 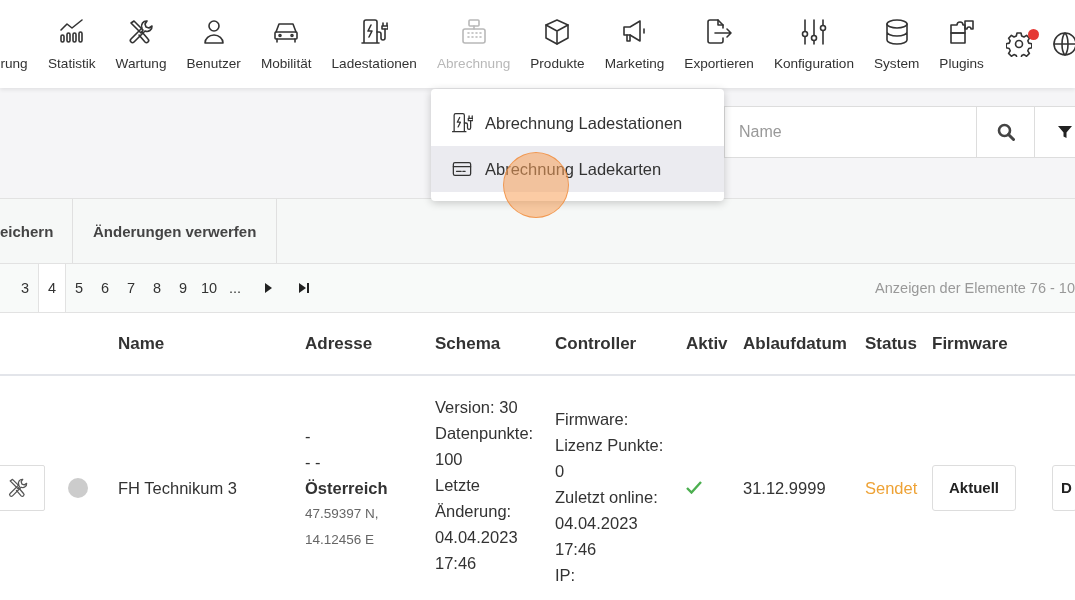 I want to click on nav-item: rung, so click(x=14, y=35).